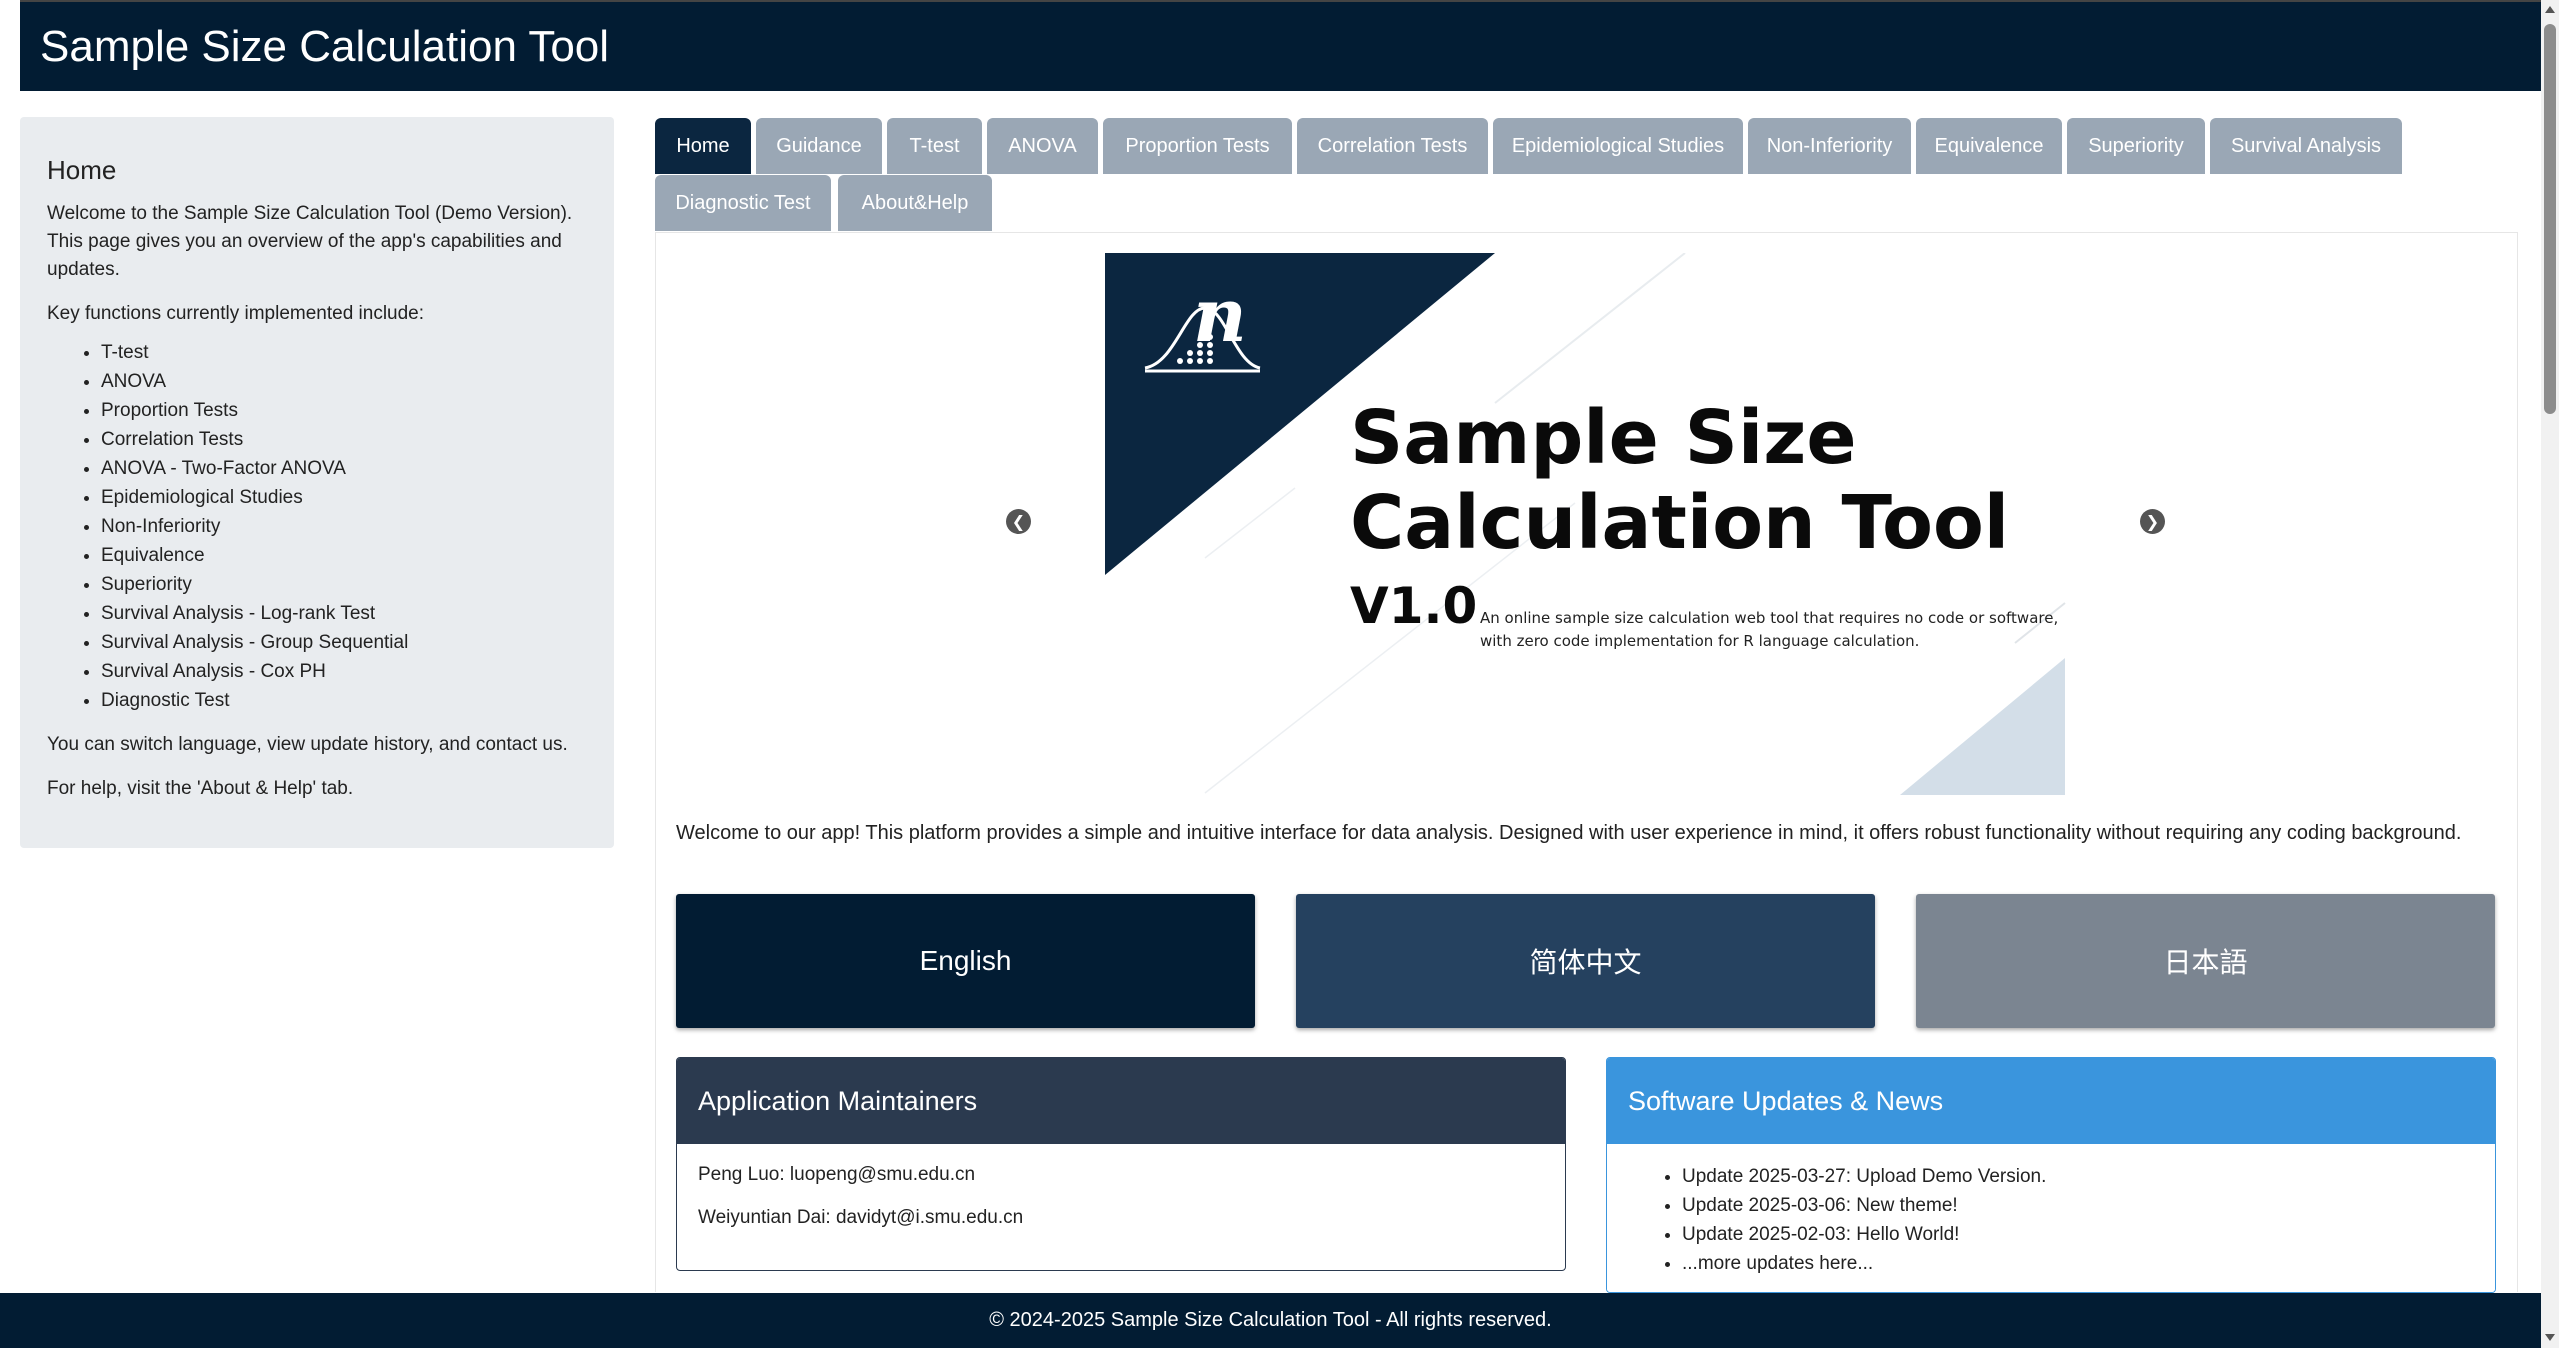 The image size is (2559, 1348). What do you see at coordinates (344, 555) in the screenshot?
I see `list-item: Equivalence` at bounding box center [344, 555].